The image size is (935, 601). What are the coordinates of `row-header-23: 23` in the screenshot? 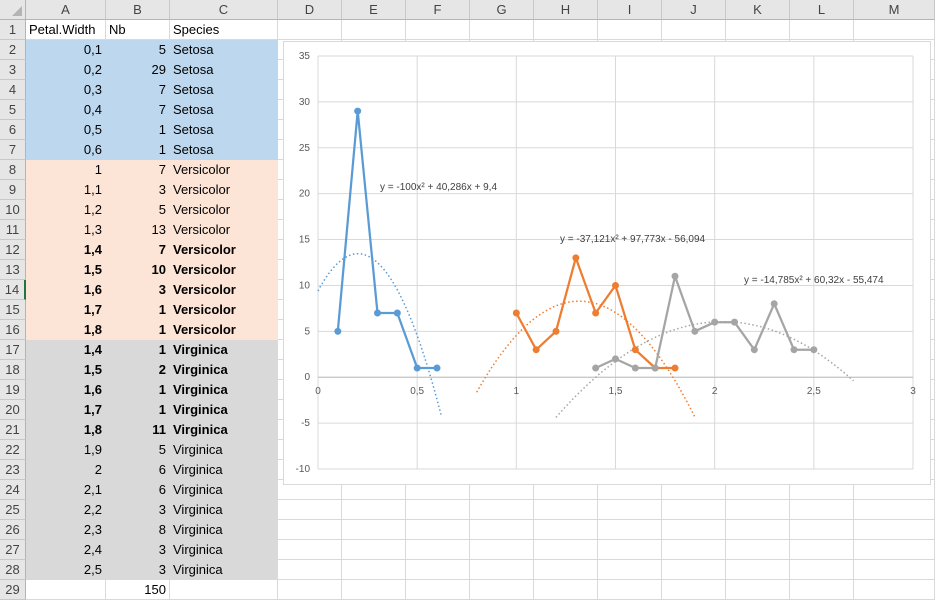 It's located at (13, 470).